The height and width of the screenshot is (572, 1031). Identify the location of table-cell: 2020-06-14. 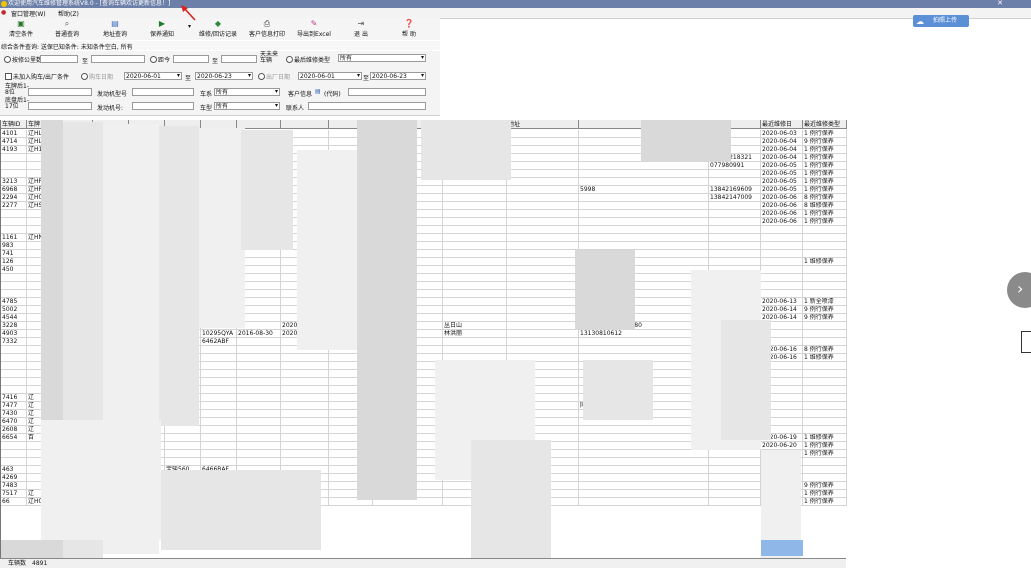
(782, 310).